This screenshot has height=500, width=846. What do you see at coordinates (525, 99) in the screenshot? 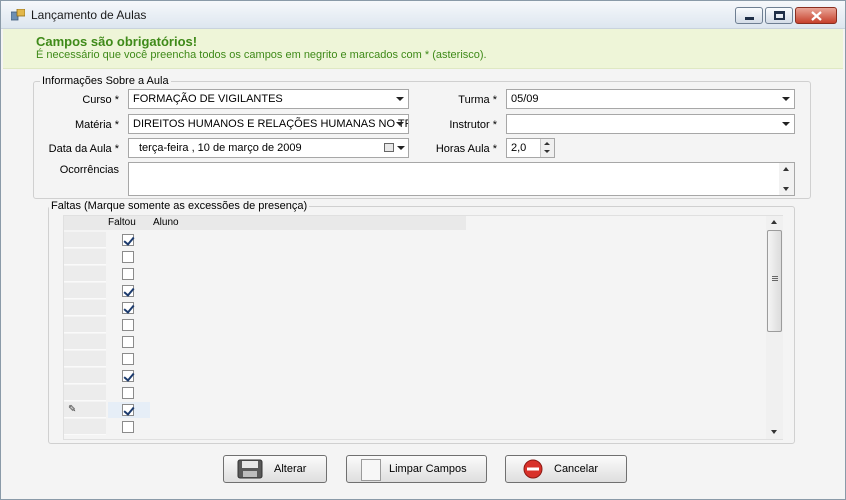
I see `turma-value: 05/09` at bounding box center [525, 99].